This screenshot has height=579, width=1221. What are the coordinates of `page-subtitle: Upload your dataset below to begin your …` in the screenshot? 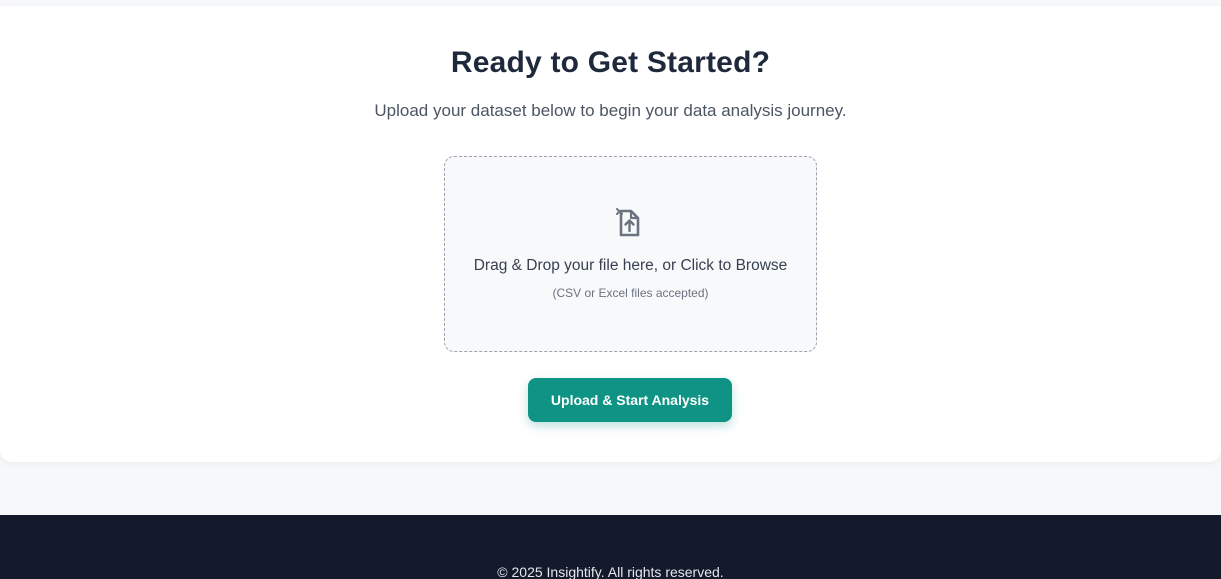 It's located at (610, 110).